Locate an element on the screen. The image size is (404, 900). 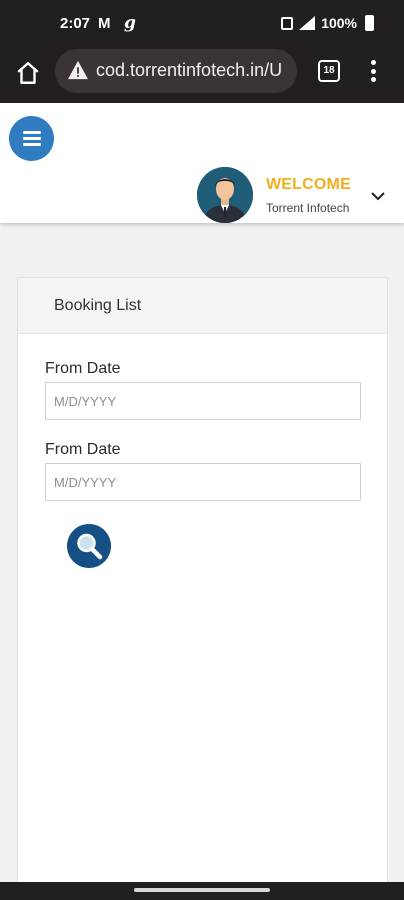
tabs-icon: 18 is located at coordinates (329, 71).